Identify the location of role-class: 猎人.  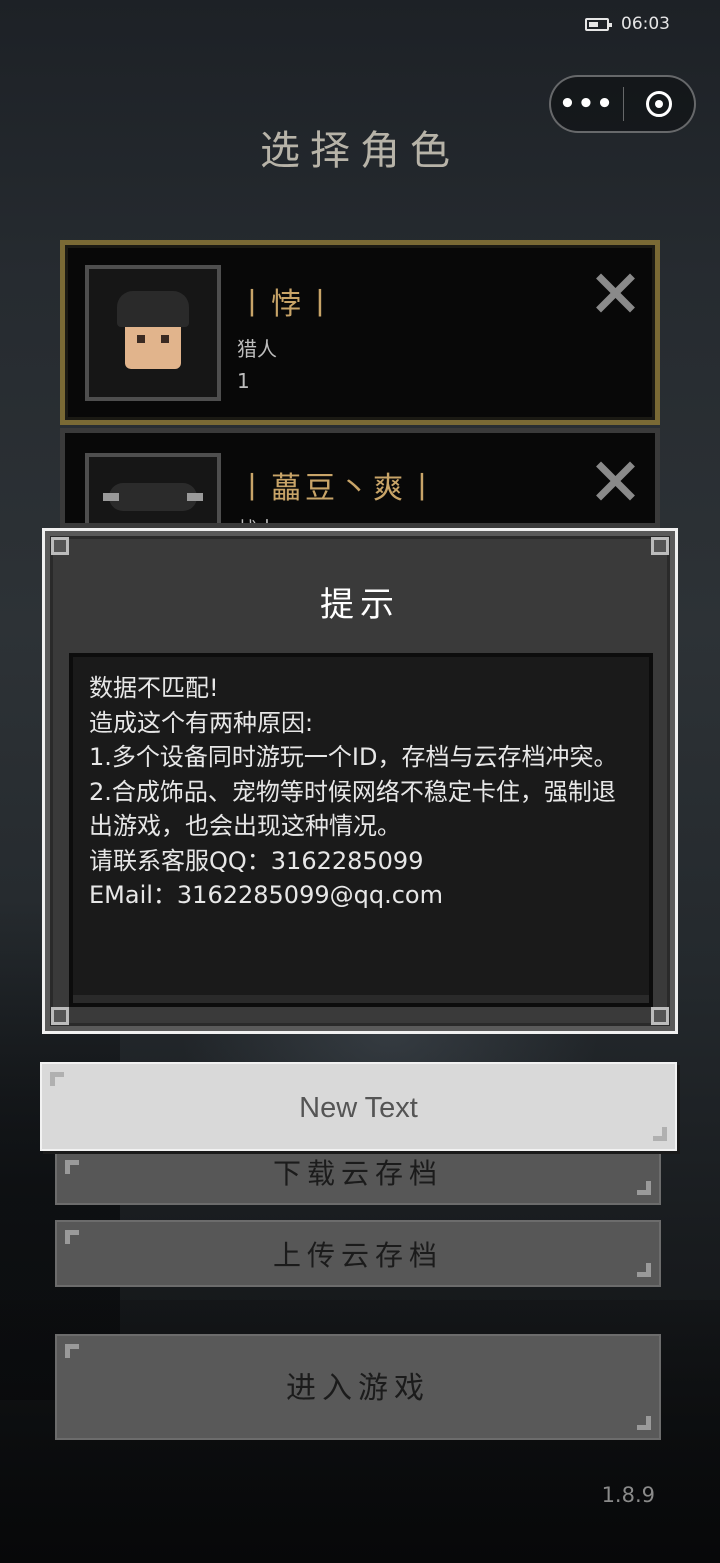
(257, 349).